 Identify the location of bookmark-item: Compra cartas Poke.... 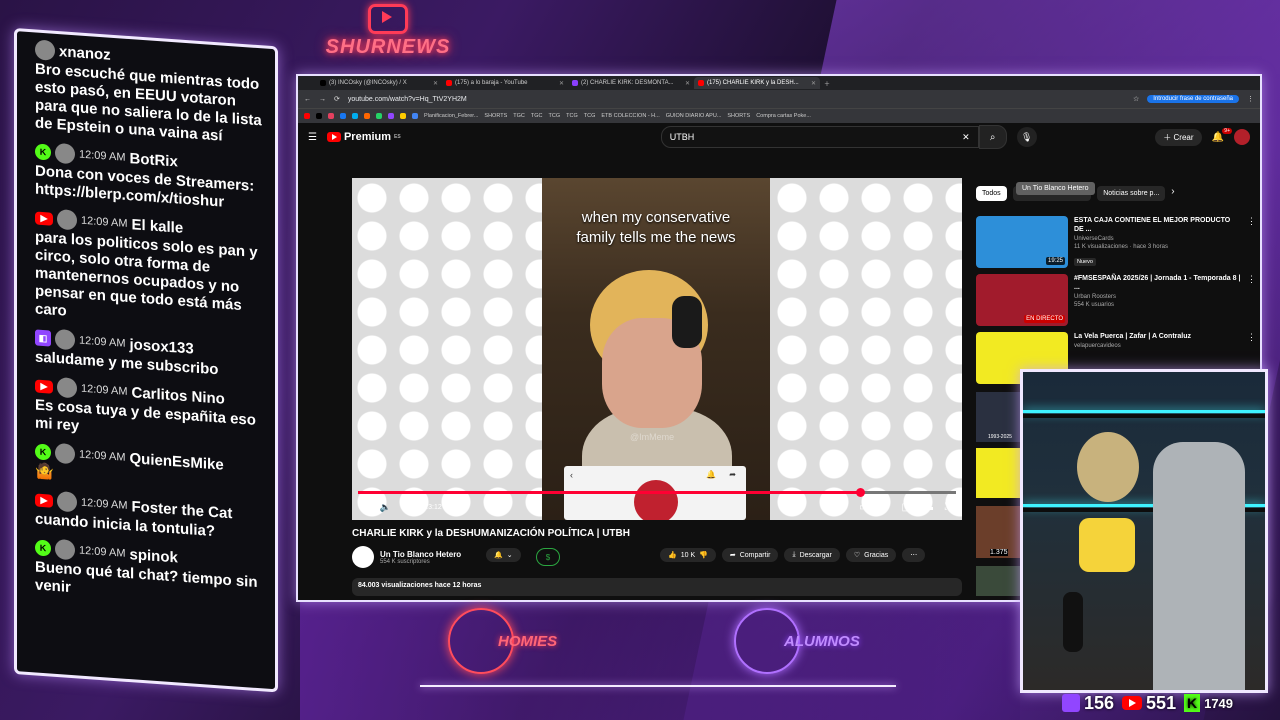
(783, 116).